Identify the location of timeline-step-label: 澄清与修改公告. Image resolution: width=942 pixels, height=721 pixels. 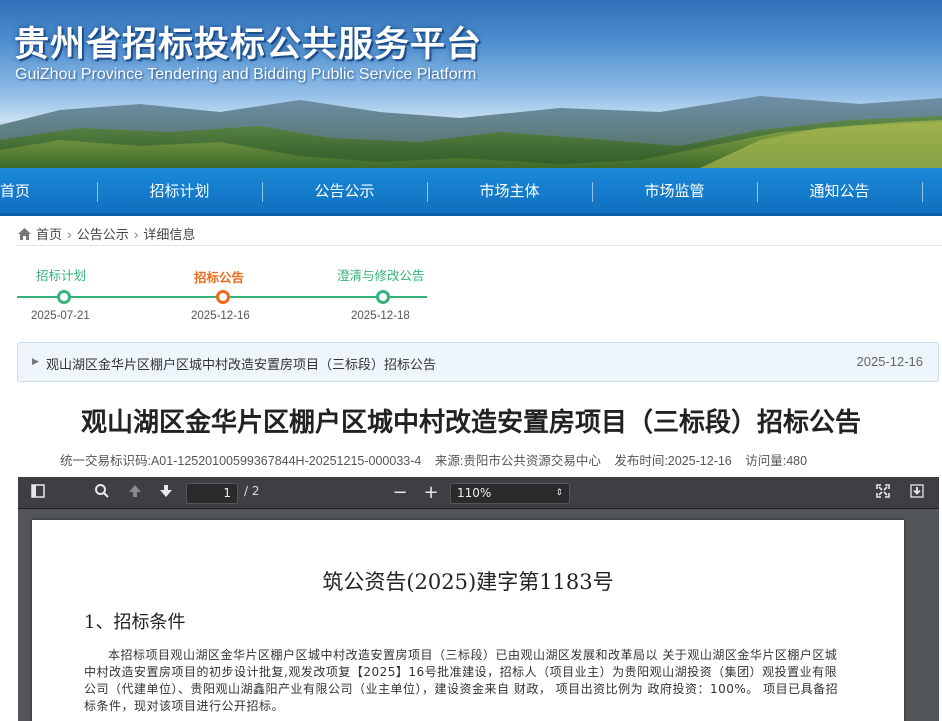
(381, 274).